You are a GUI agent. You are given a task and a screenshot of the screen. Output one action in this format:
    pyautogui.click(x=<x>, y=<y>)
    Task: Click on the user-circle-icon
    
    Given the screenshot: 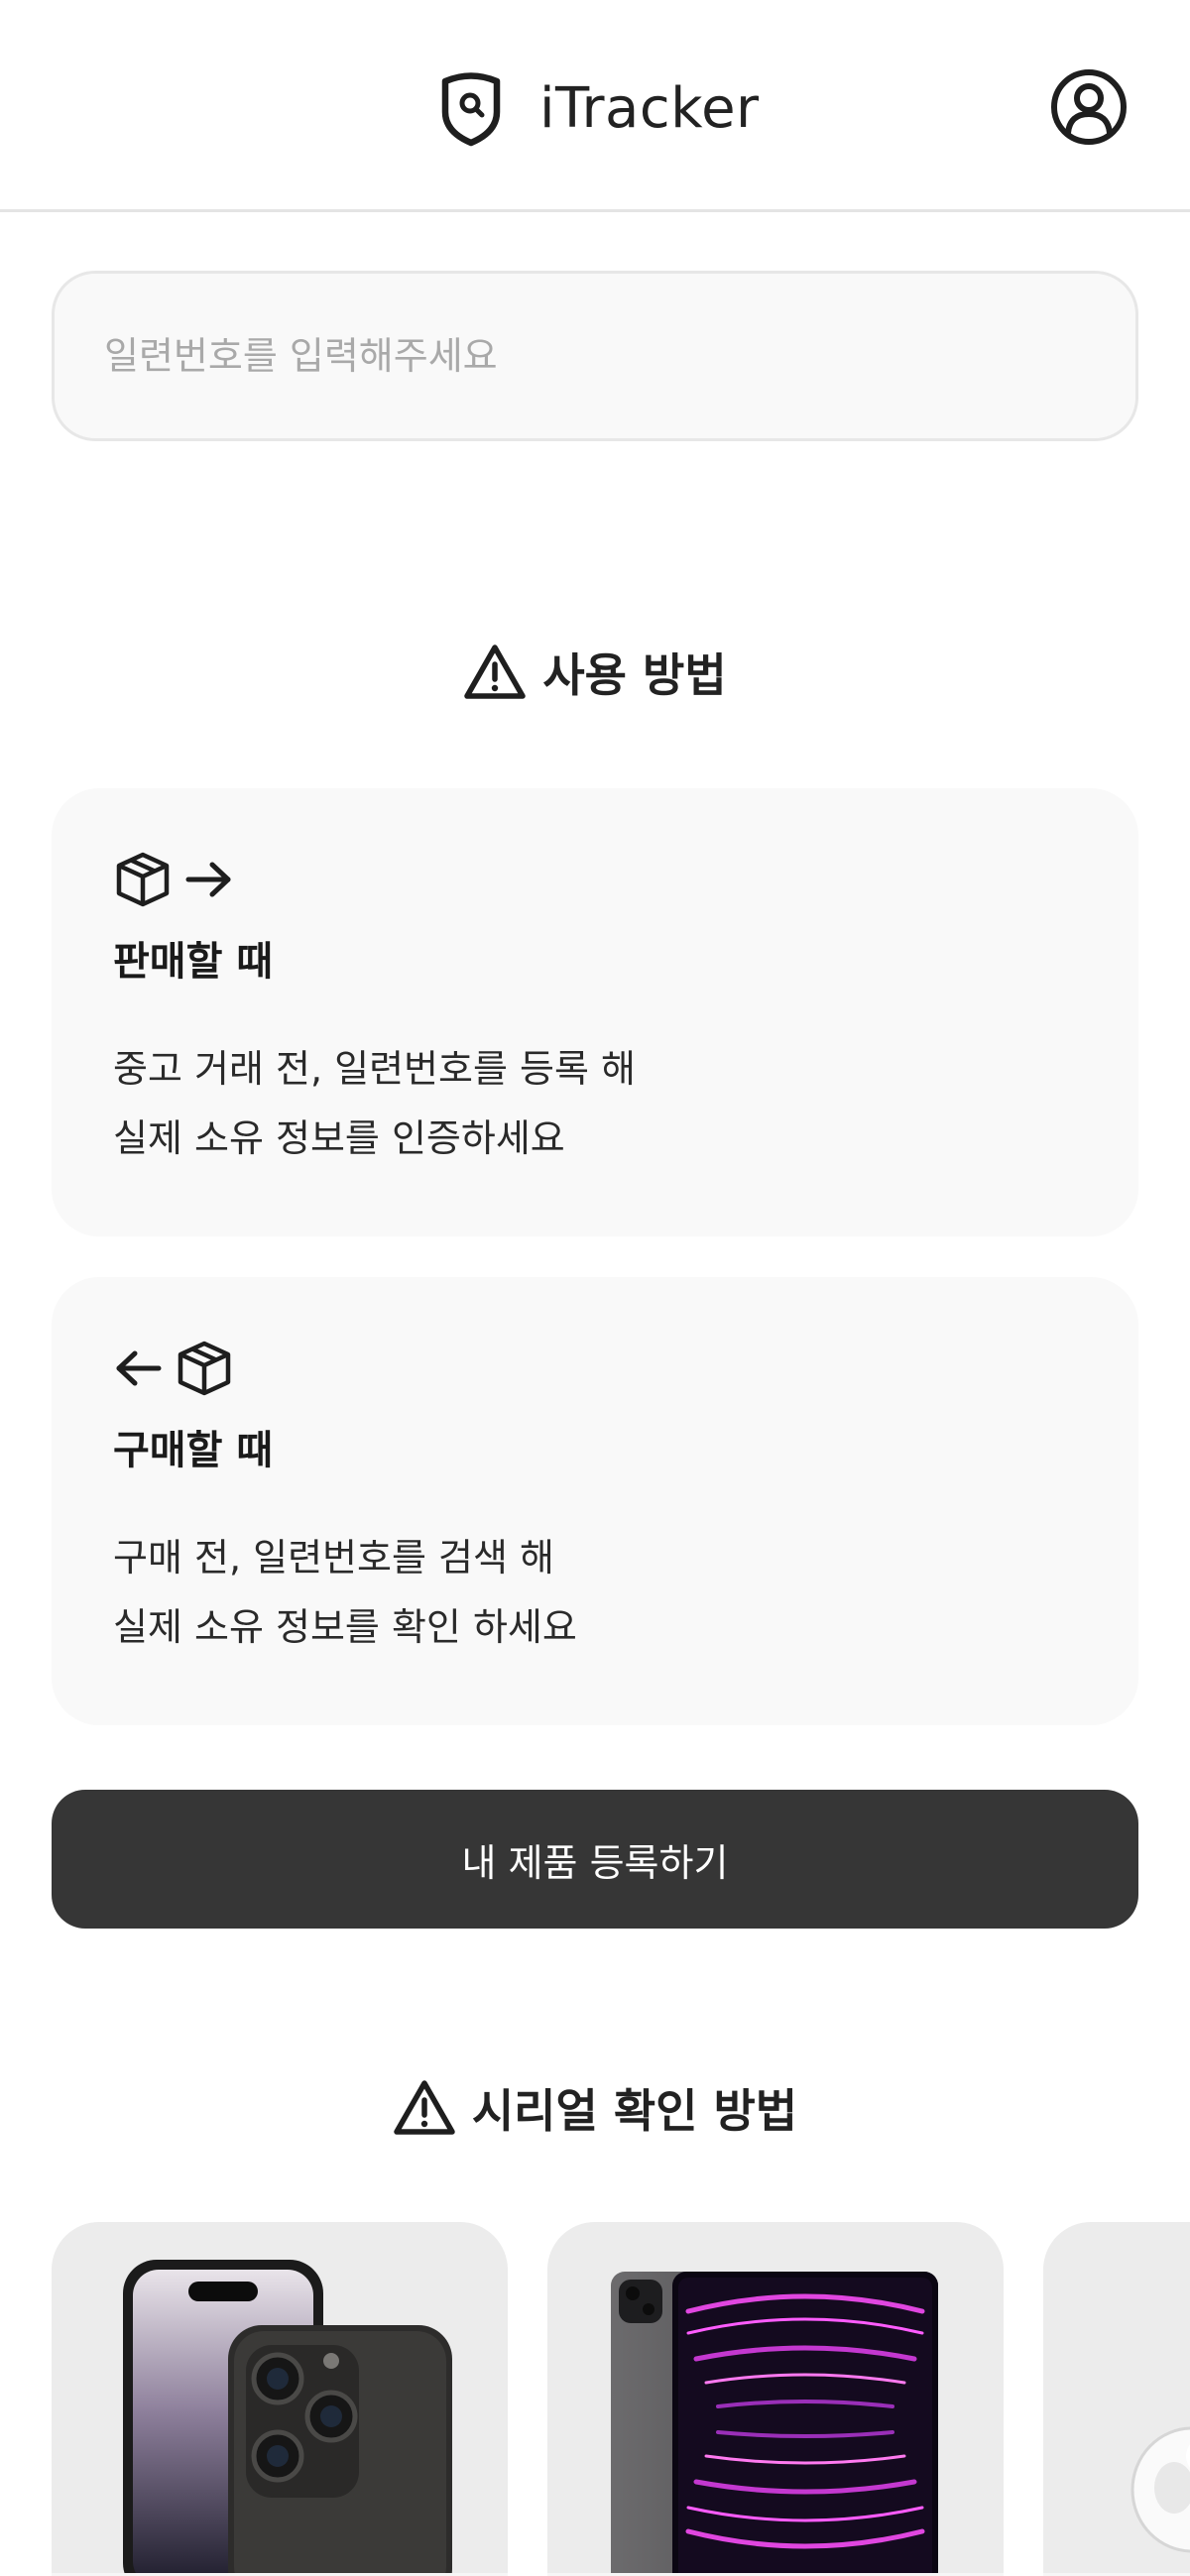 What is the action you would take?
    pyautogui.click(x=1089, y=107)
    